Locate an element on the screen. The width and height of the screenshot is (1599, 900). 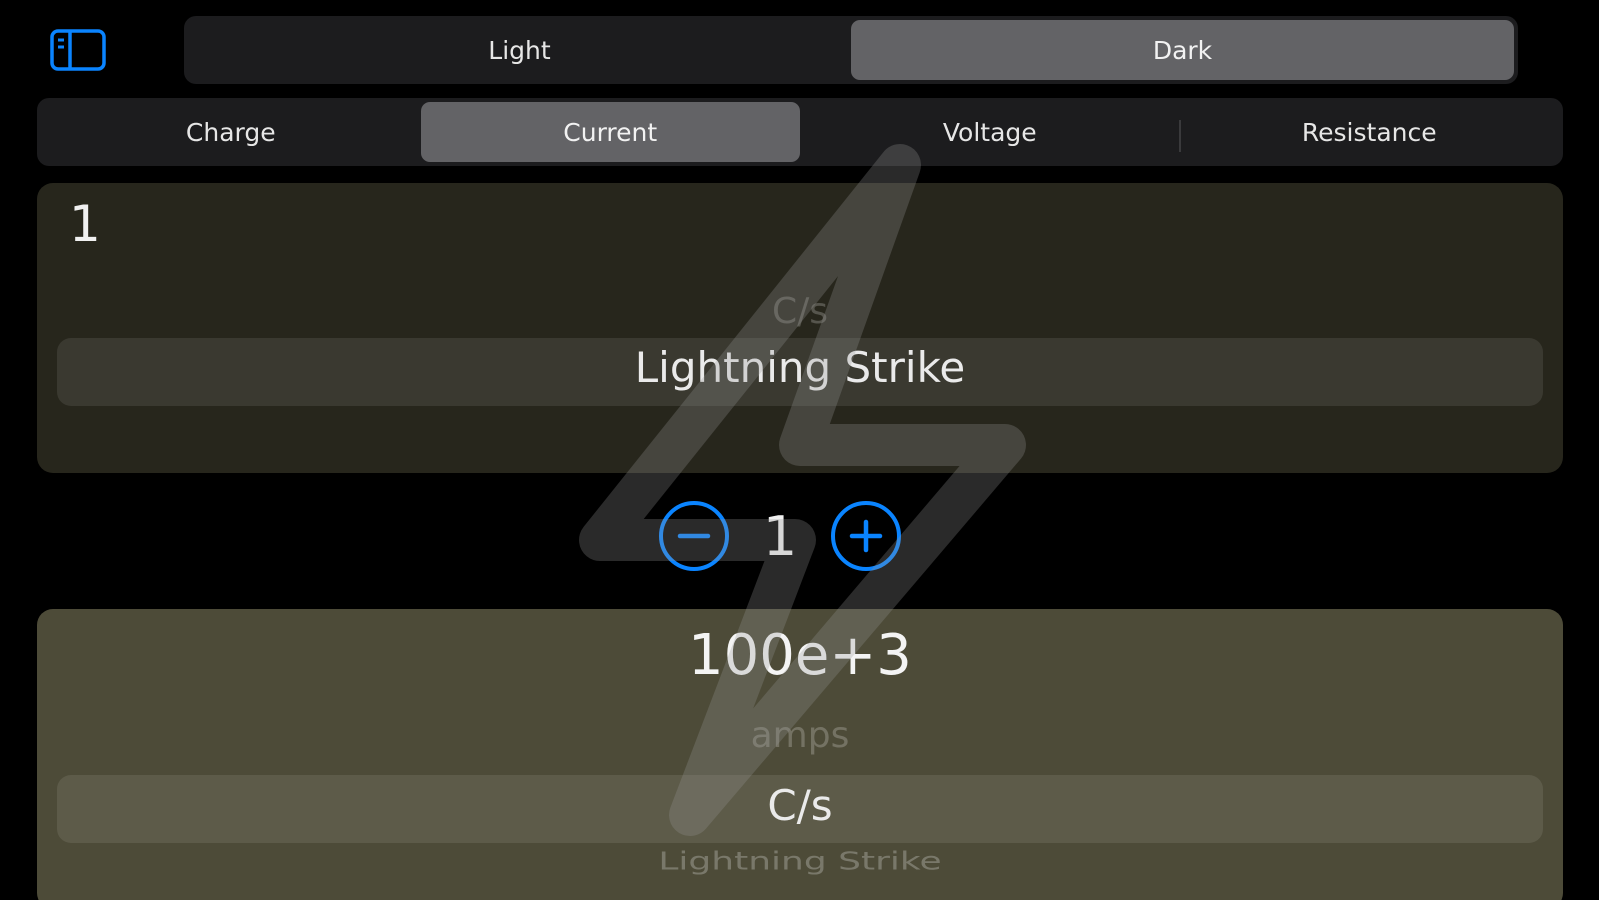
segment-resistance: Resistance is located at coordinates (1370, 132).